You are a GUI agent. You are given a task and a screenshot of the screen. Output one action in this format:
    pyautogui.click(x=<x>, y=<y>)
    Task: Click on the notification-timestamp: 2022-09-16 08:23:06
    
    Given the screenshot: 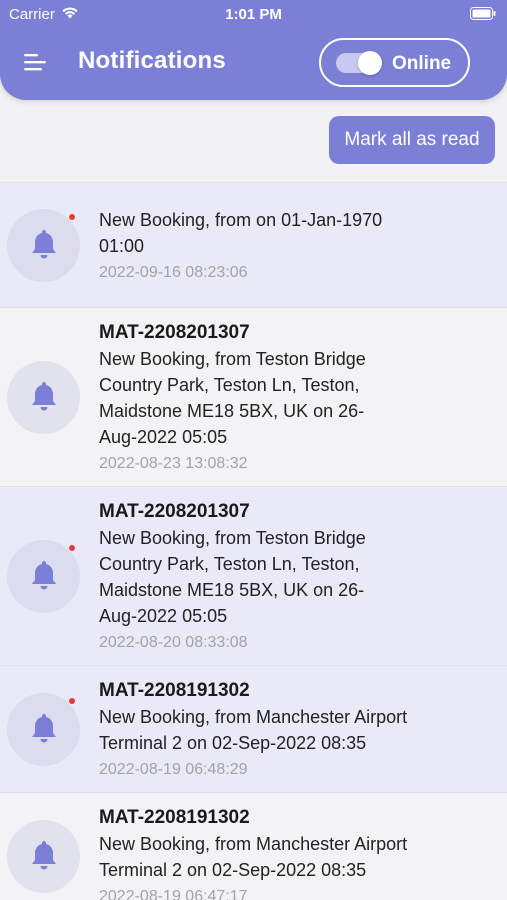 What is the action you would take?
    pyautogui.click(x=173, y=272)
    